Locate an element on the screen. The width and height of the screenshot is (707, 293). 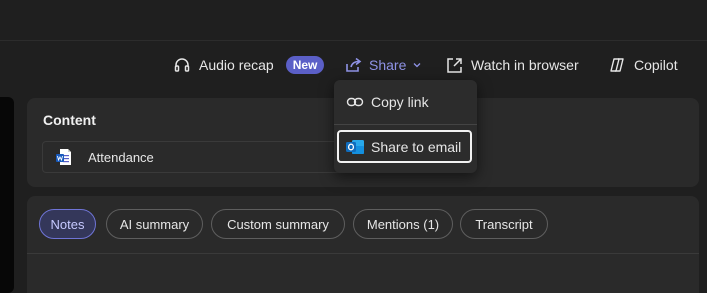
new-badge: New is located at coordinates (305, 65).